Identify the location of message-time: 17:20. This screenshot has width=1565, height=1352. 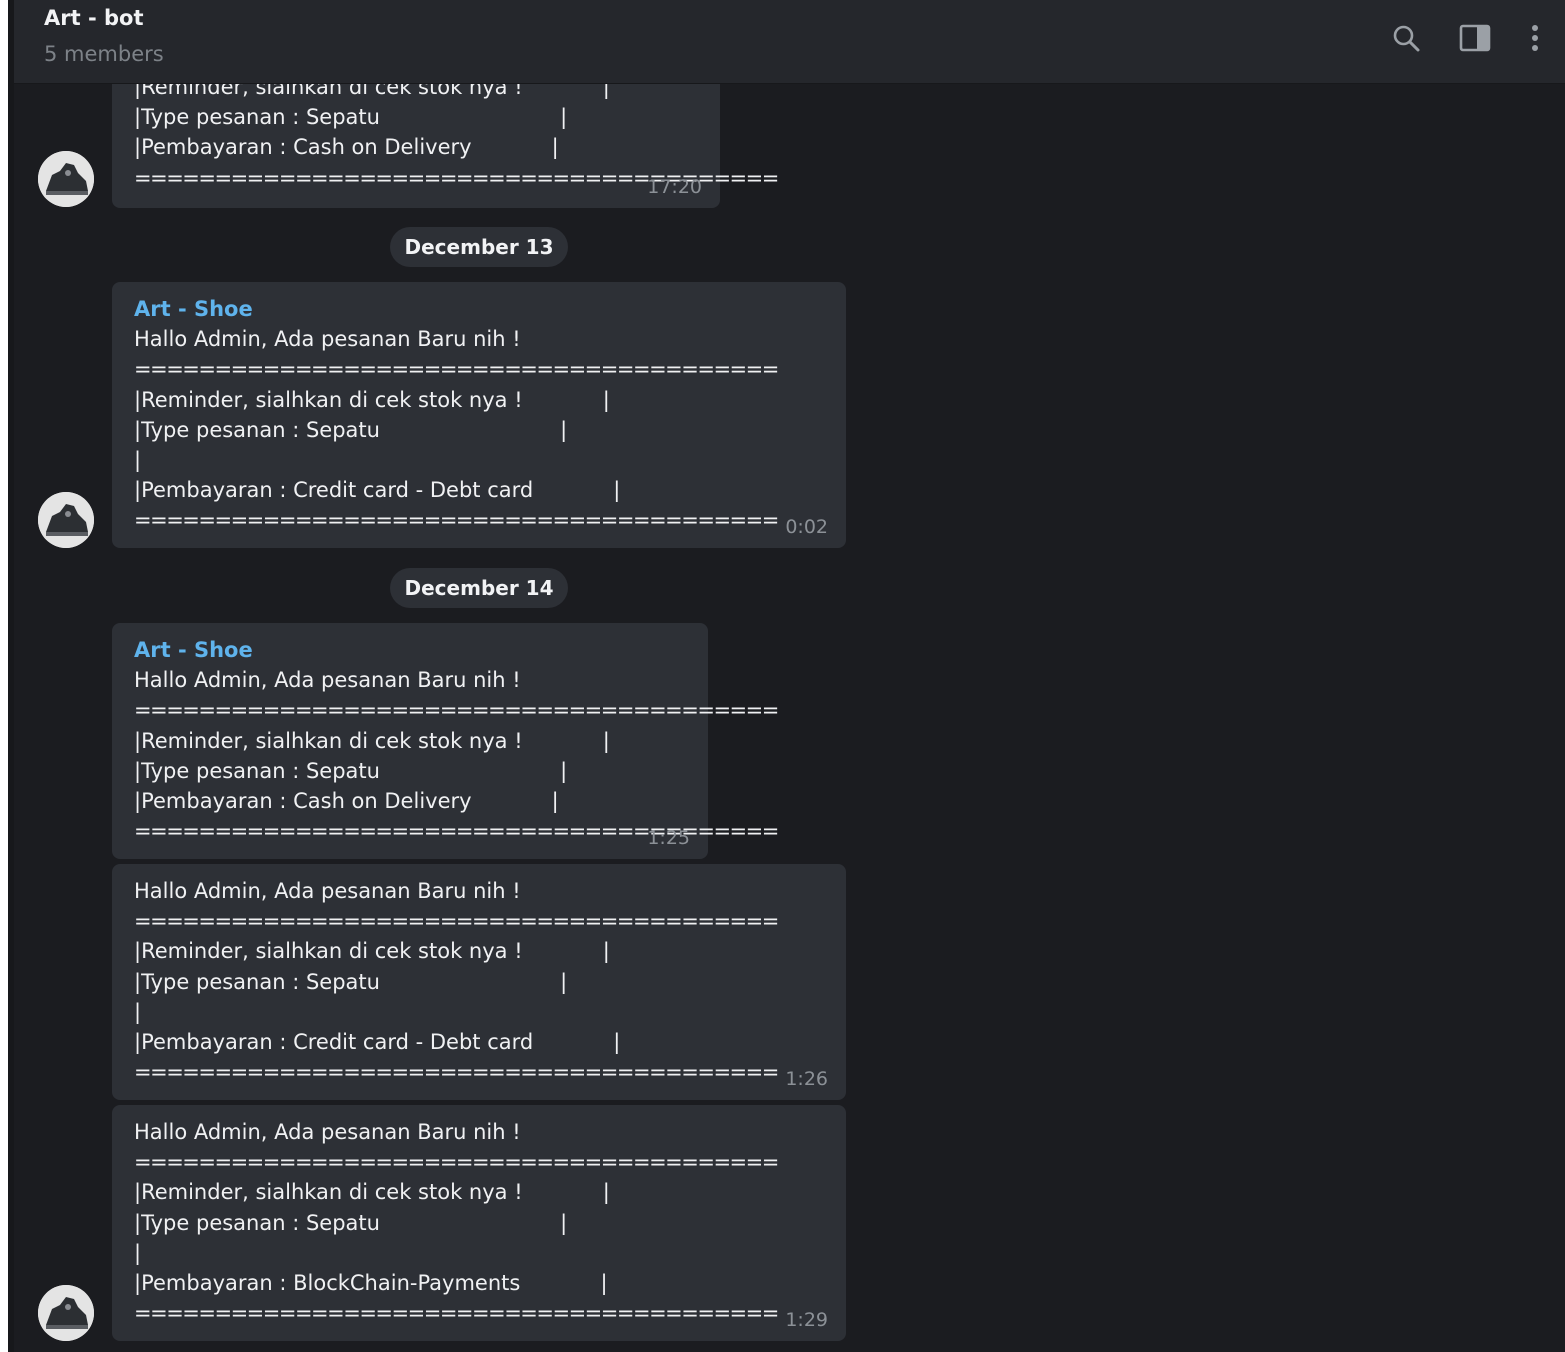
(674, 186).